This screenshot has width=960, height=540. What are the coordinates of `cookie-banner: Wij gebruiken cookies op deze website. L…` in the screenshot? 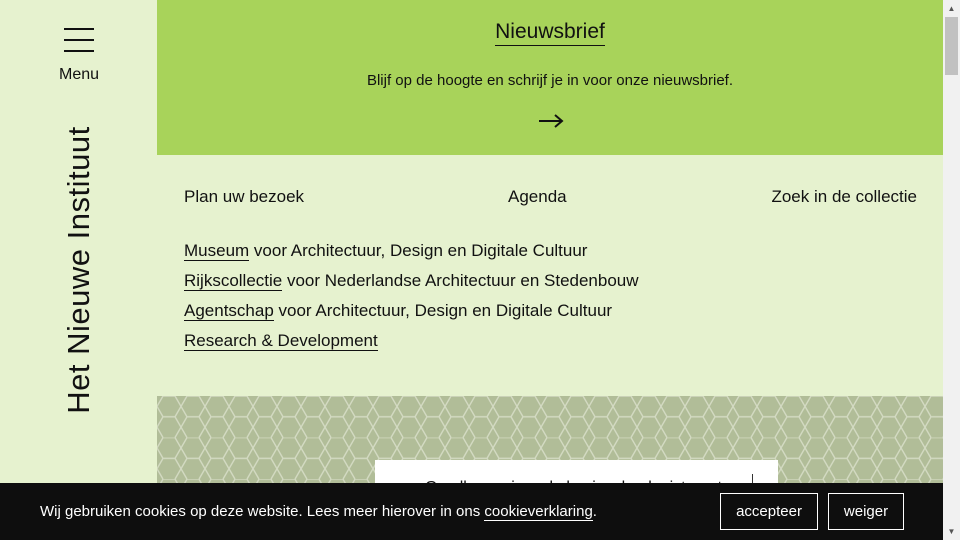 It's located at (471, 511).